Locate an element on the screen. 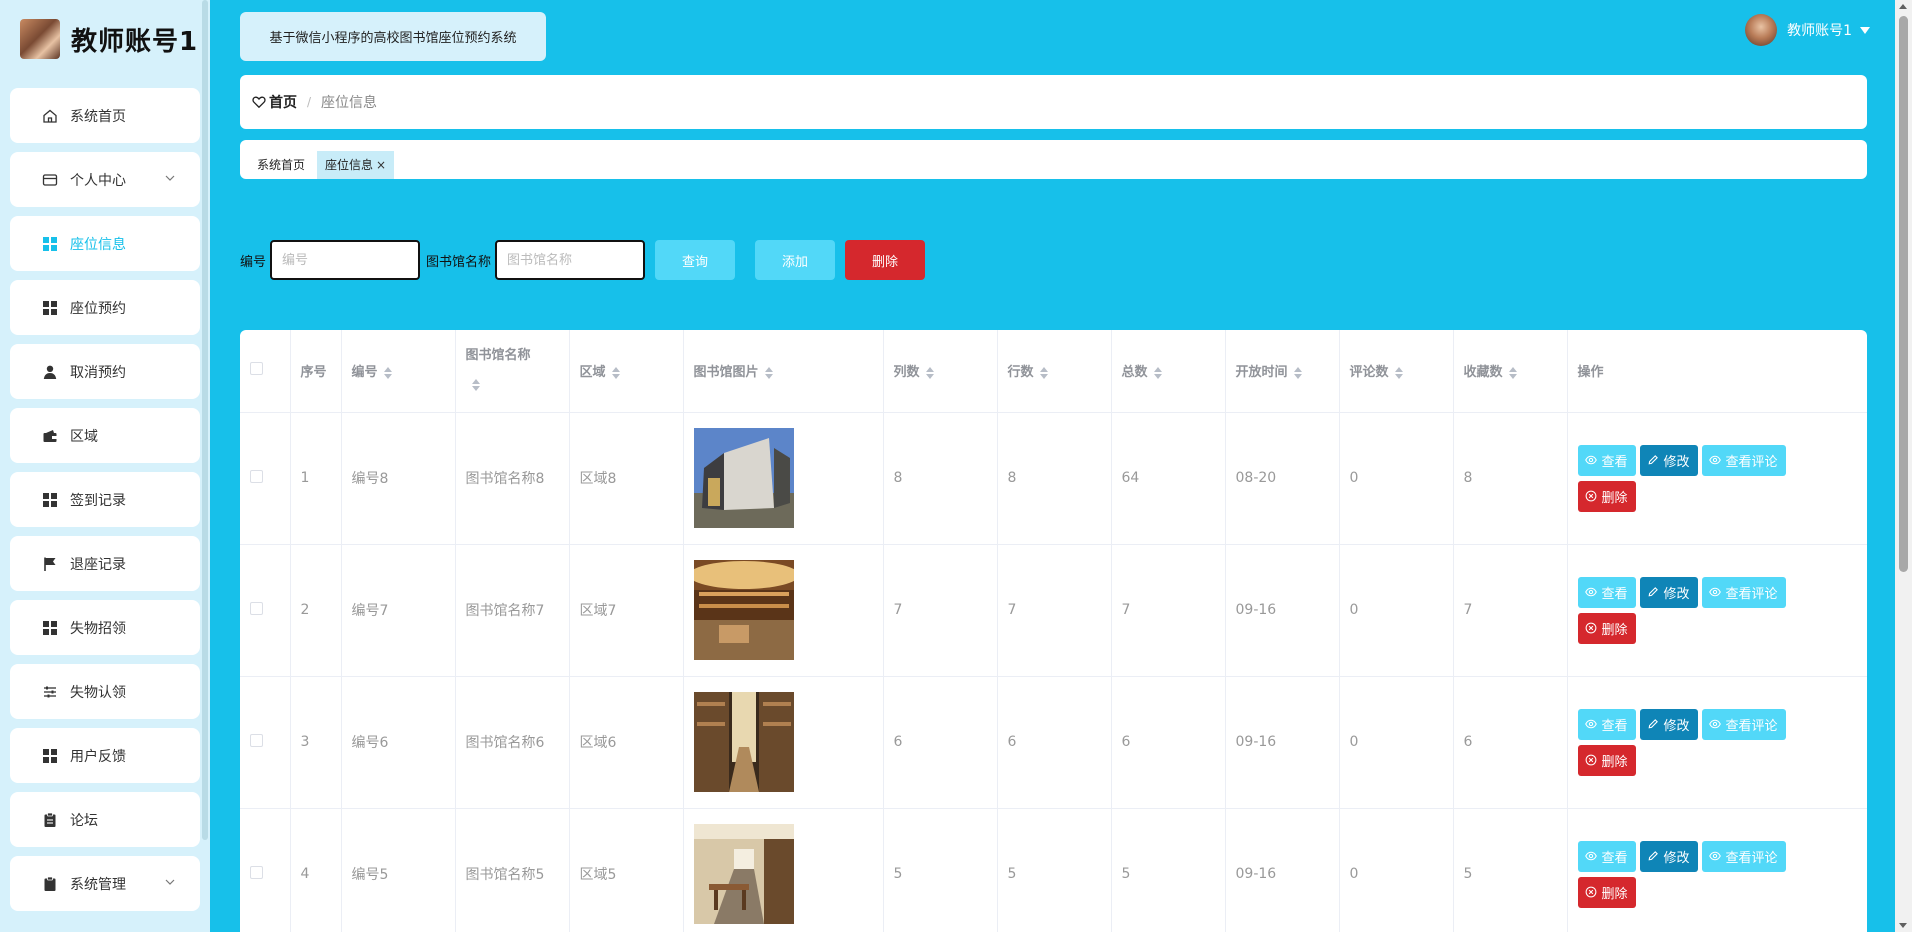 The image size is (1912, 932). sidebar-item-user-feedback: 用户反馈 is located at coordinates (105, 755).